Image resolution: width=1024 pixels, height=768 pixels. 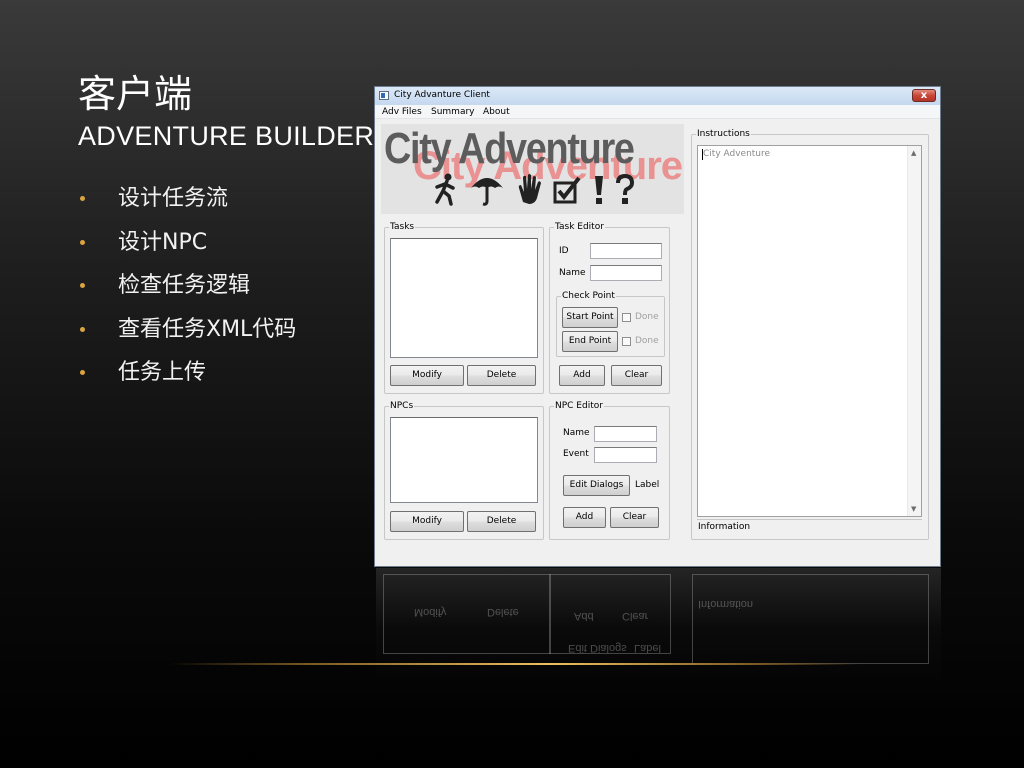 What do you see at coordinates (564, 251) in the screenshot?
I see `task-id-label: ID` at bounding box center [564, 251].